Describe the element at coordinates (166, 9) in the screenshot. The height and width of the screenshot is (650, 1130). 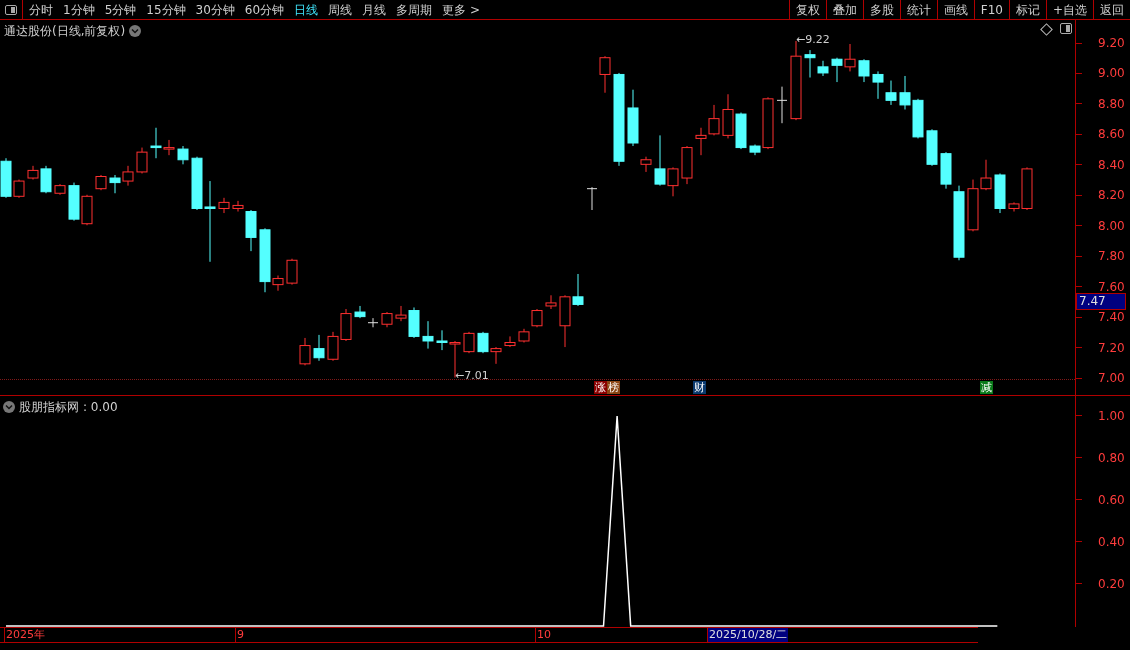
I see `period-tab: 15分钟` at that location.